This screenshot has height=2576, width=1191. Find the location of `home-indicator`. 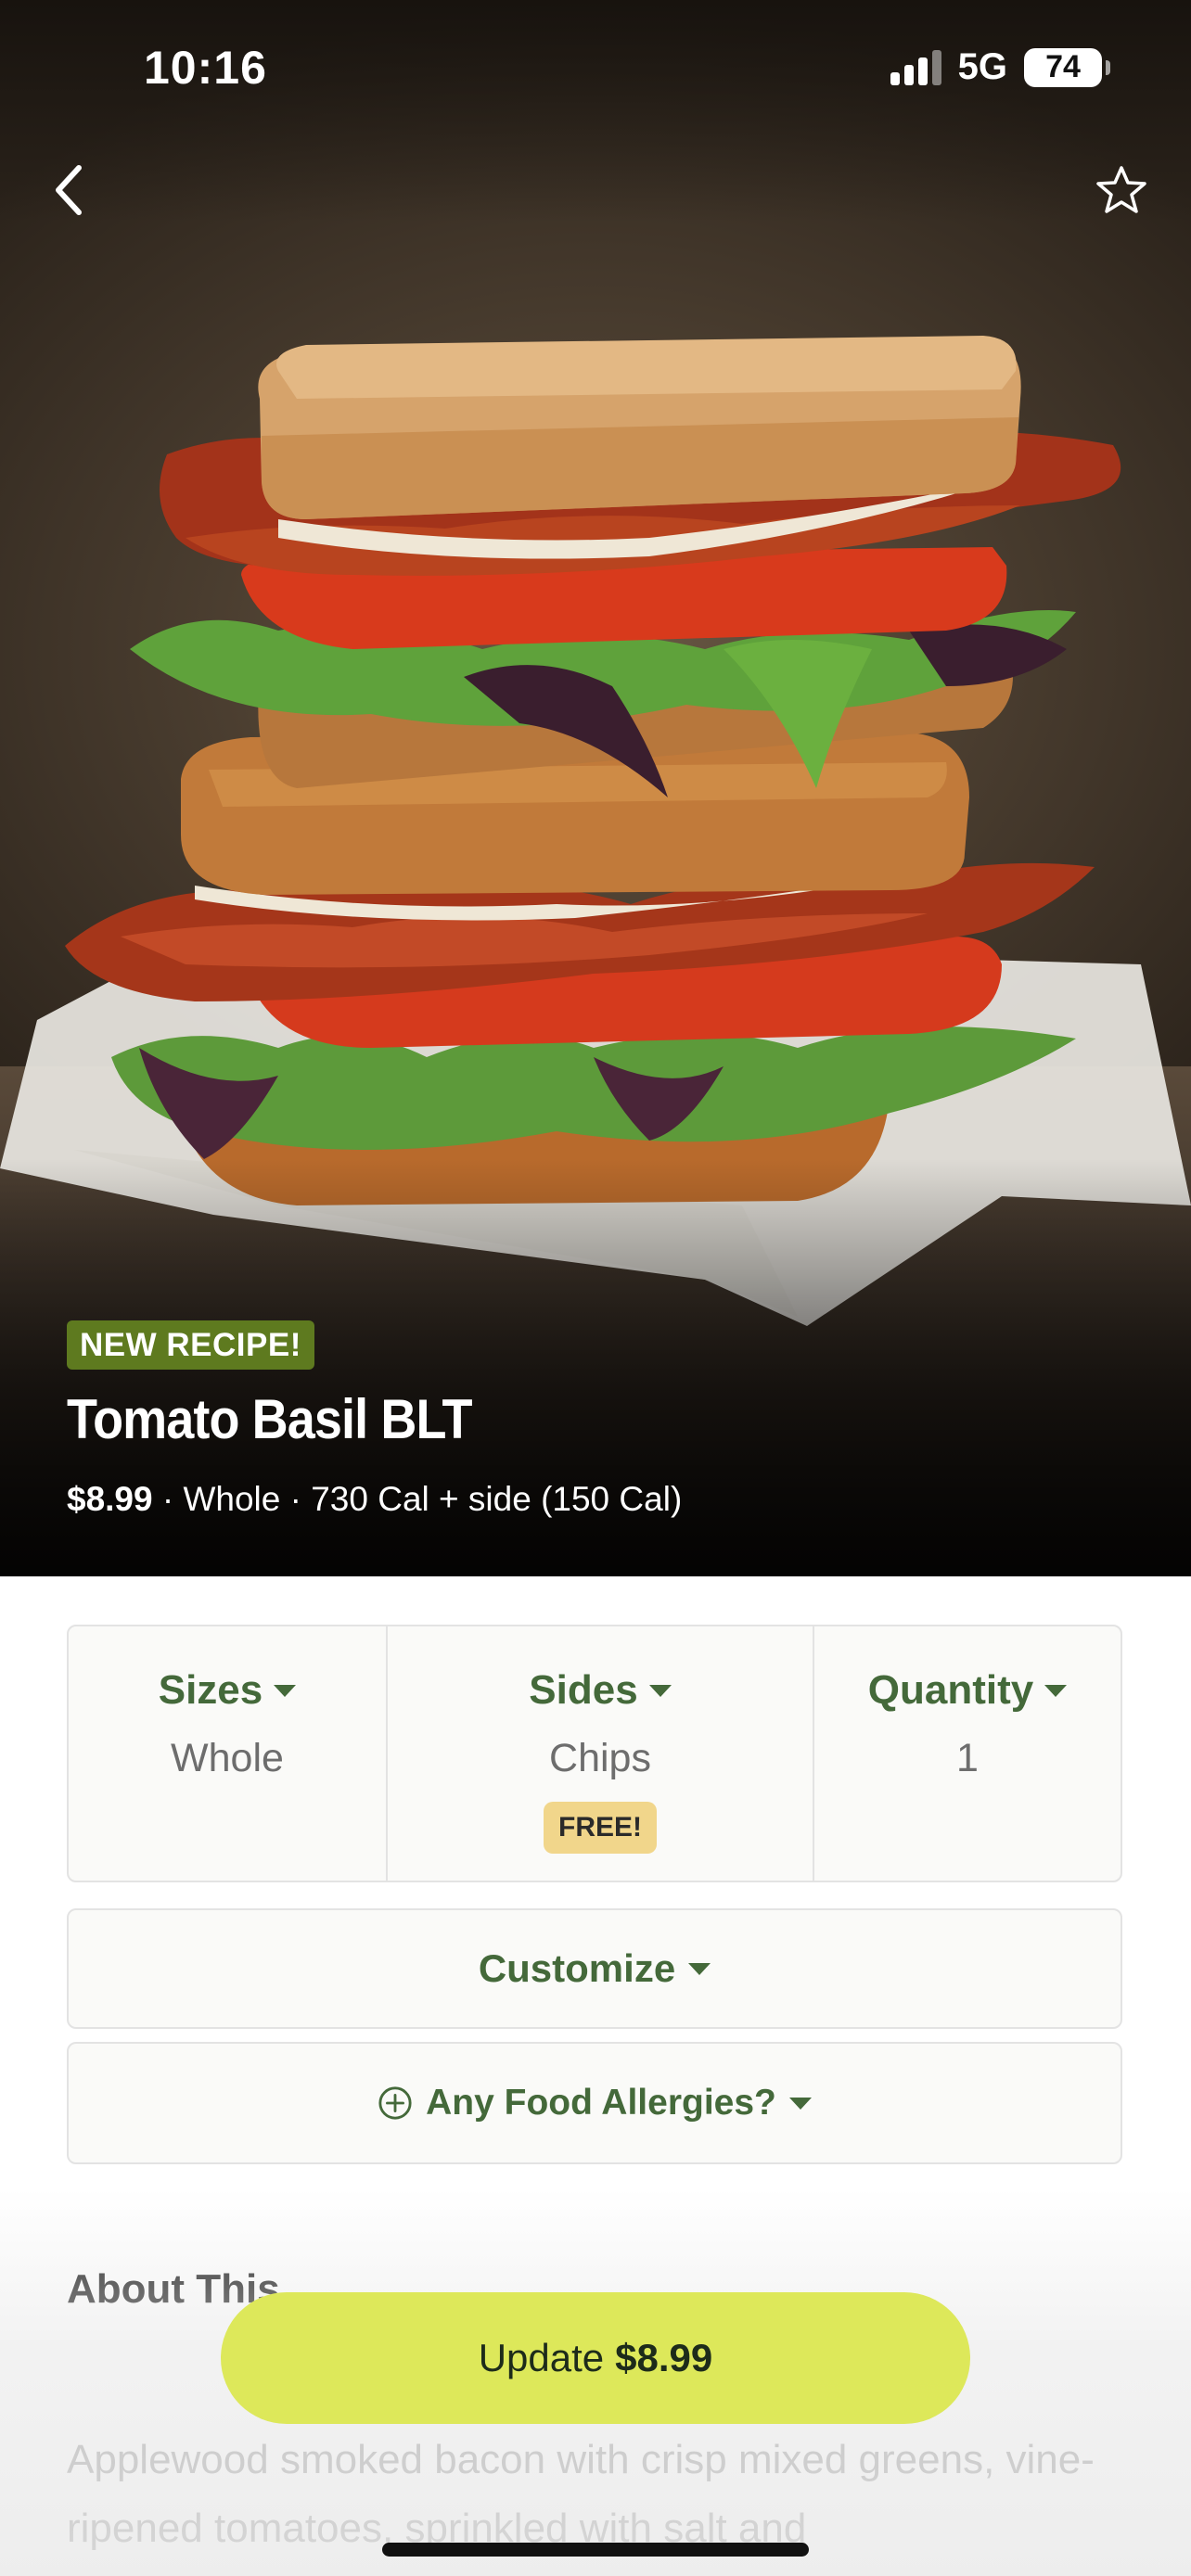

home-indicator is located at coordinates (595, 2550).